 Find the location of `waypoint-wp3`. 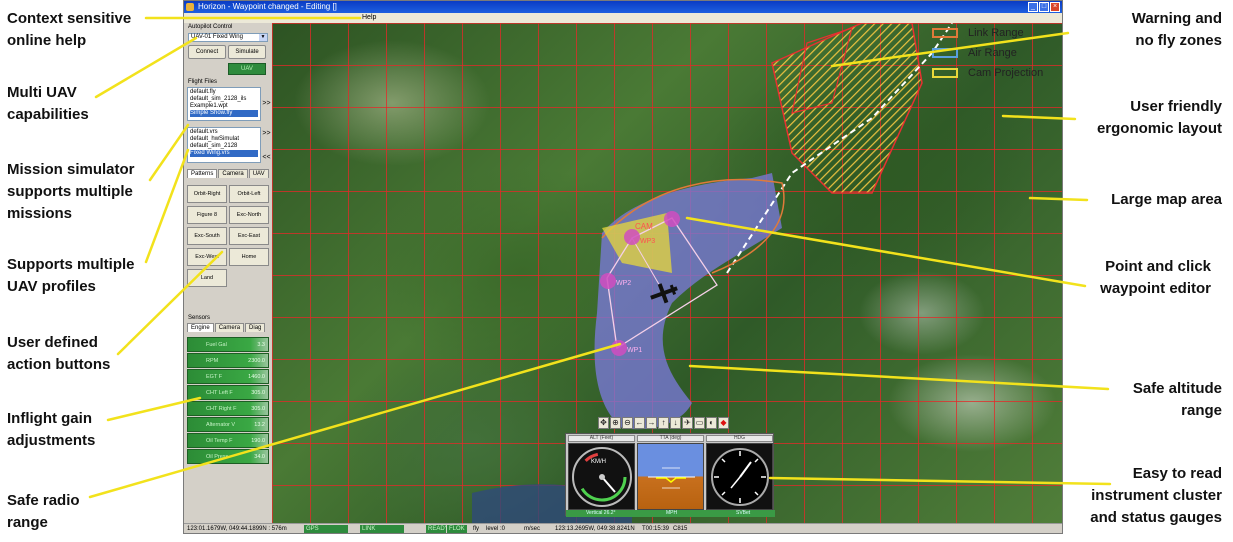

waypoint-wp3 is located at coordinates (672, 219).